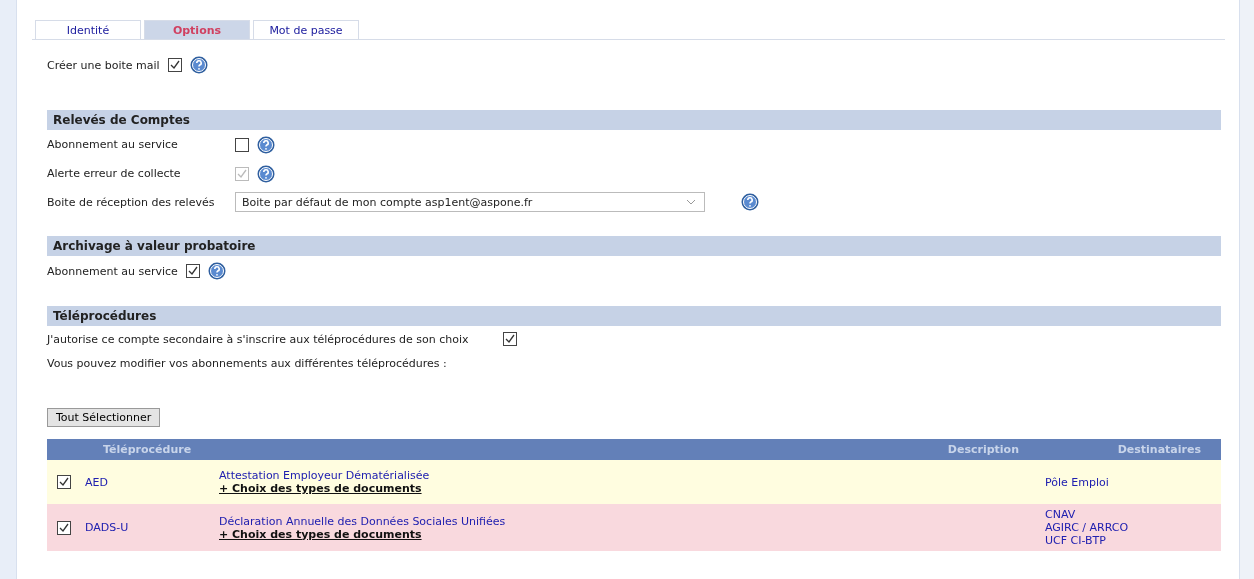 Image resolution: width=1254 pixels, height=579 pixels. What do you see at coordinates (1130, 482) in the screenshot?
I see `recipient-link: Pôle Emploi` at bounding box center [1130, 482].